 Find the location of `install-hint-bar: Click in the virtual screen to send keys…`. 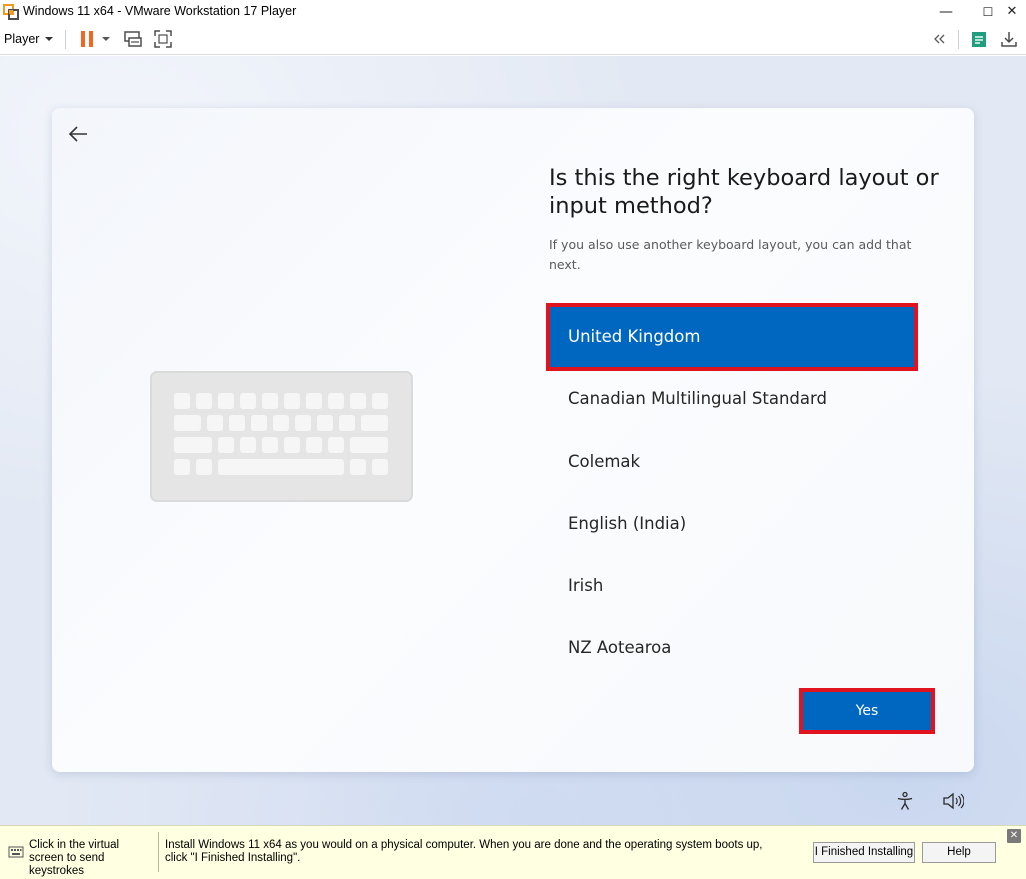

install-hint-bar: Click in the virtual screen to send keys… is located at coordinates (513, 852).